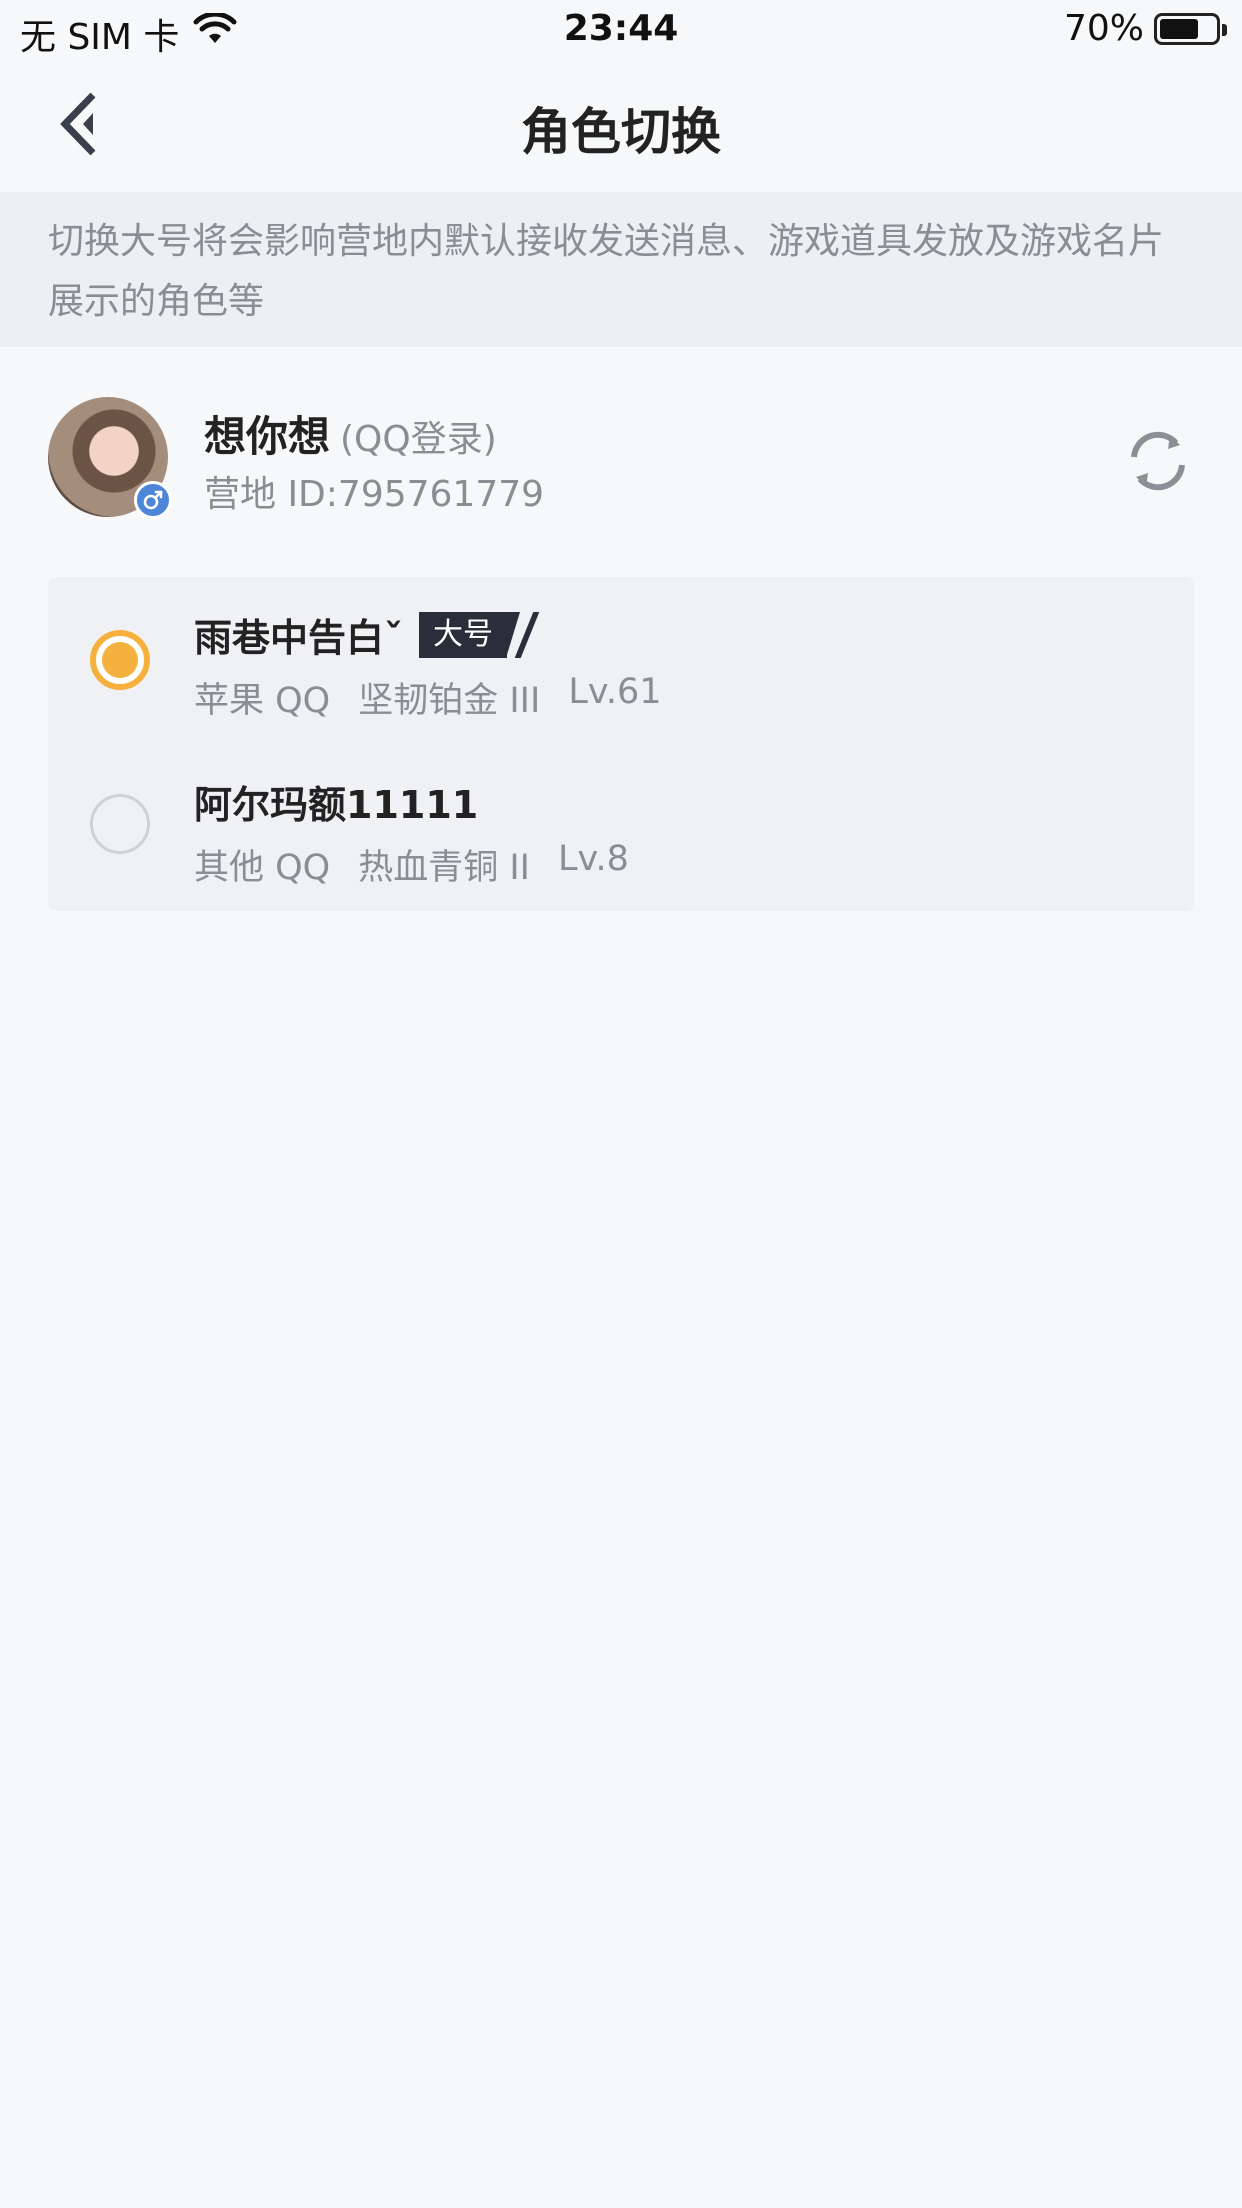  I want to click on battery-icon, so click(1190, 28).